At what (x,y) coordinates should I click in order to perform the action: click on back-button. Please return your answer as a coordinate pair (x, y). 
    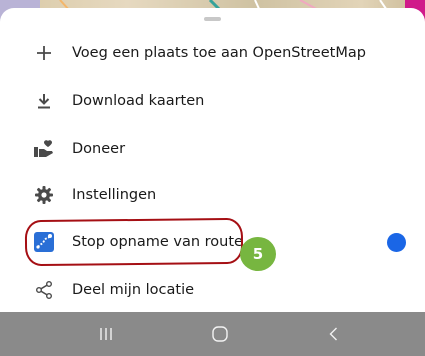
    Looking at the image, I should click on (334, 334).